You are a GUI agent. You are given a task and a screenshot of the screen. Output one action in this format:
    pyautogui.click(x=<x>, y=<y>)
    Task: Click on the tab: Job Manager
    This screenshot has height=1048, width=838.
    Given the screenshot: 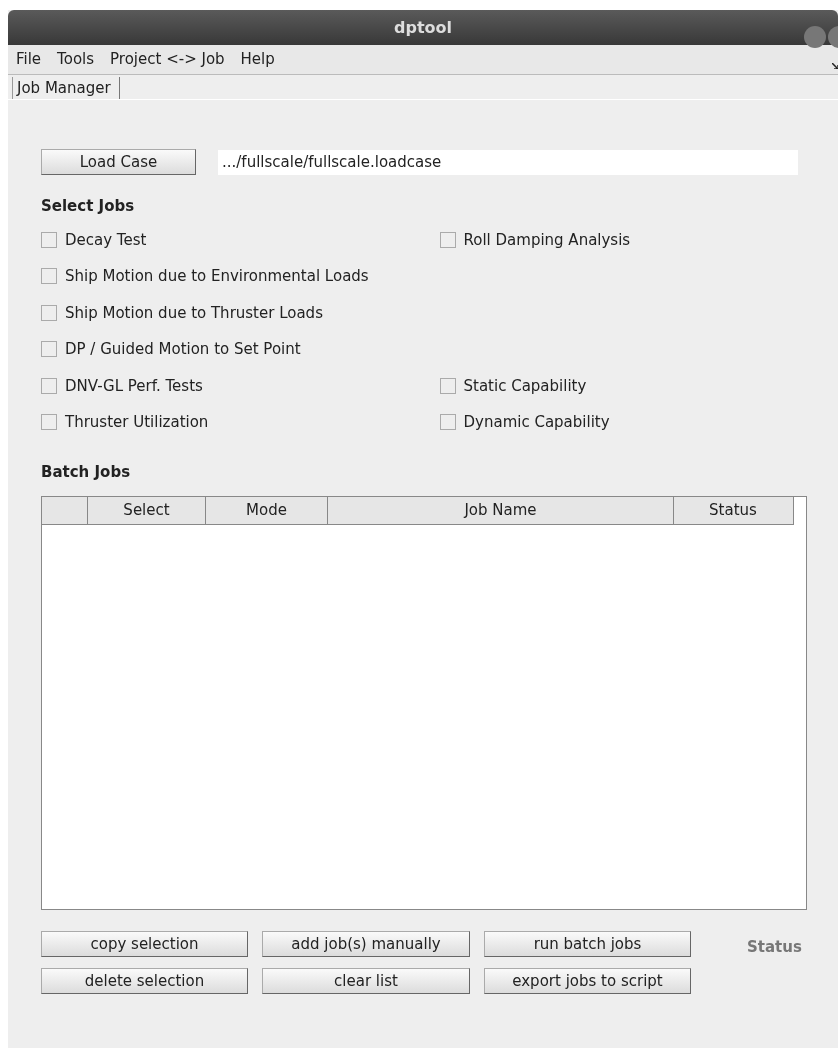 What is the action you would take?
    pyautogui.click(x=66, y=88)
    